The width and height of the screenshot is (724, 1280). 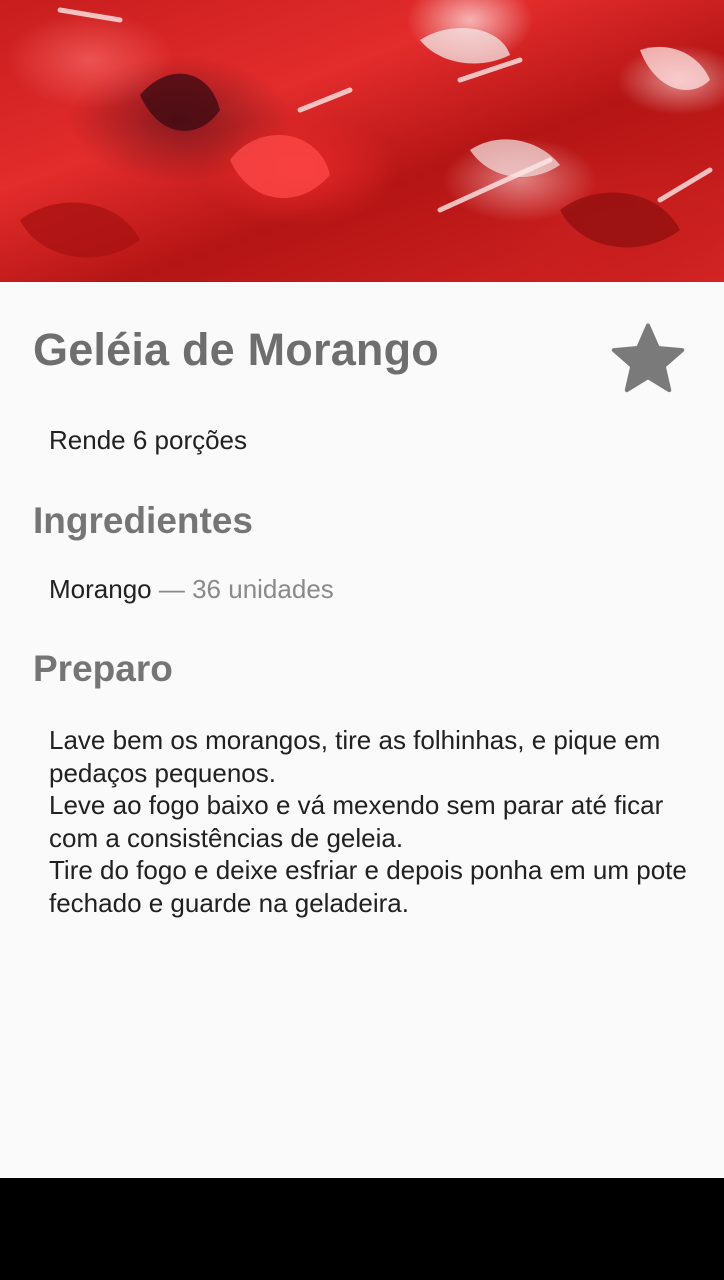 I want to click on recipe-yield: Rende 6 porções, so click(x=148, y=440).